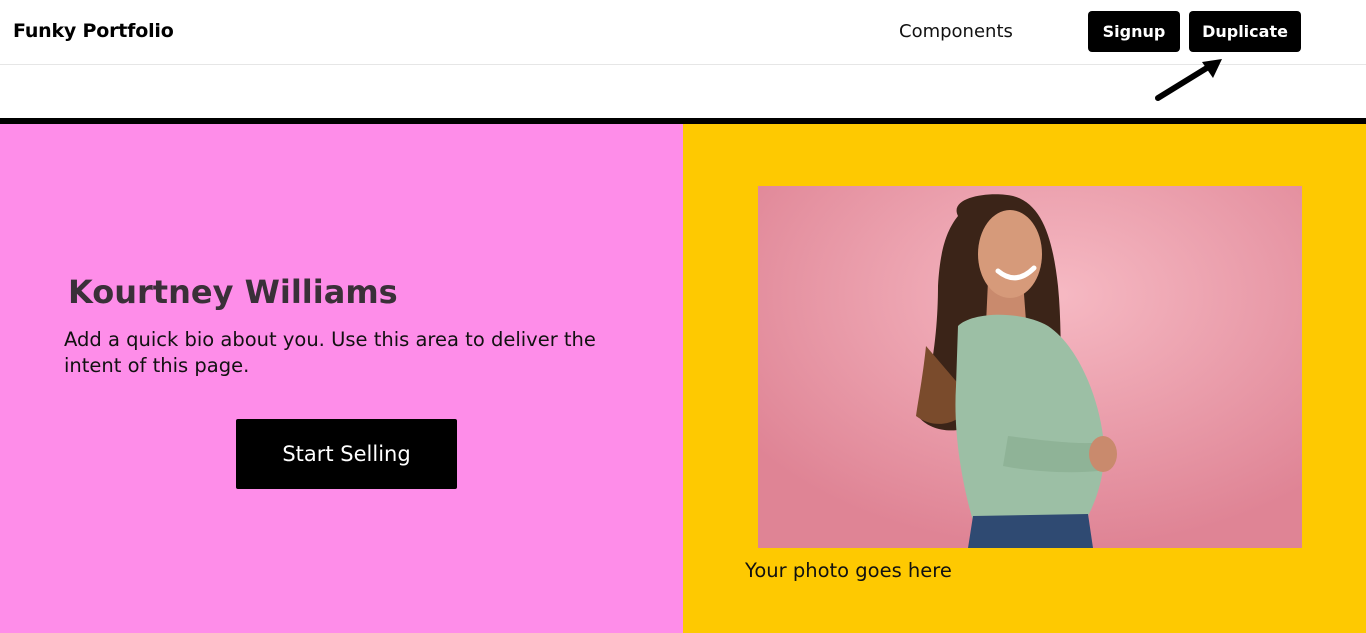 This screenshot has height=633, width=1366. Describe the element at coordinates (346, 454) in the screenshot. I see `start-selling-button: Start Selling` at that location.